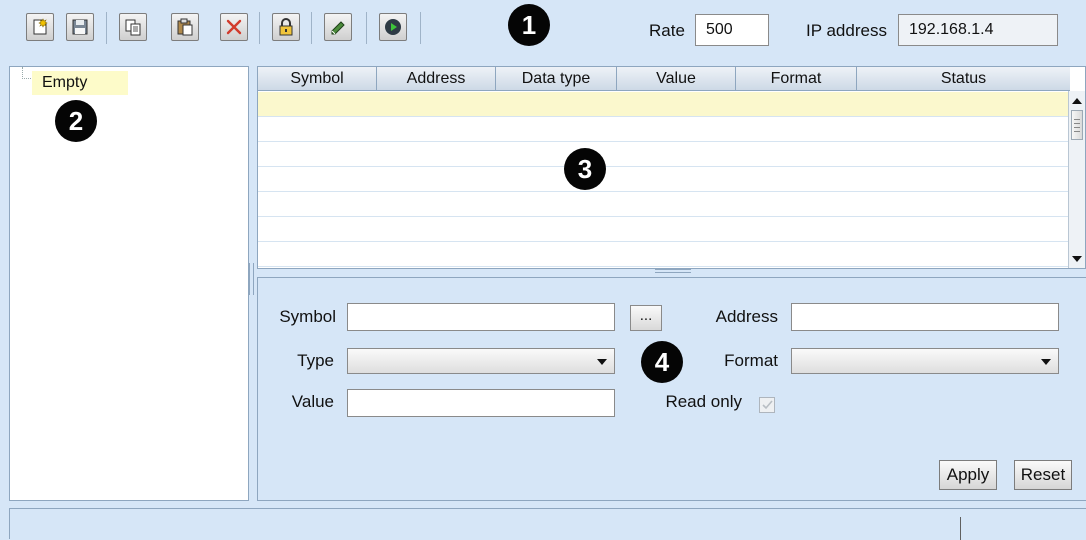 The width and height of the screenshot is (1086, 540). Describe the element at coordinates (796, 79) in the screenshot. I see `column-header-format: Format` at that location.